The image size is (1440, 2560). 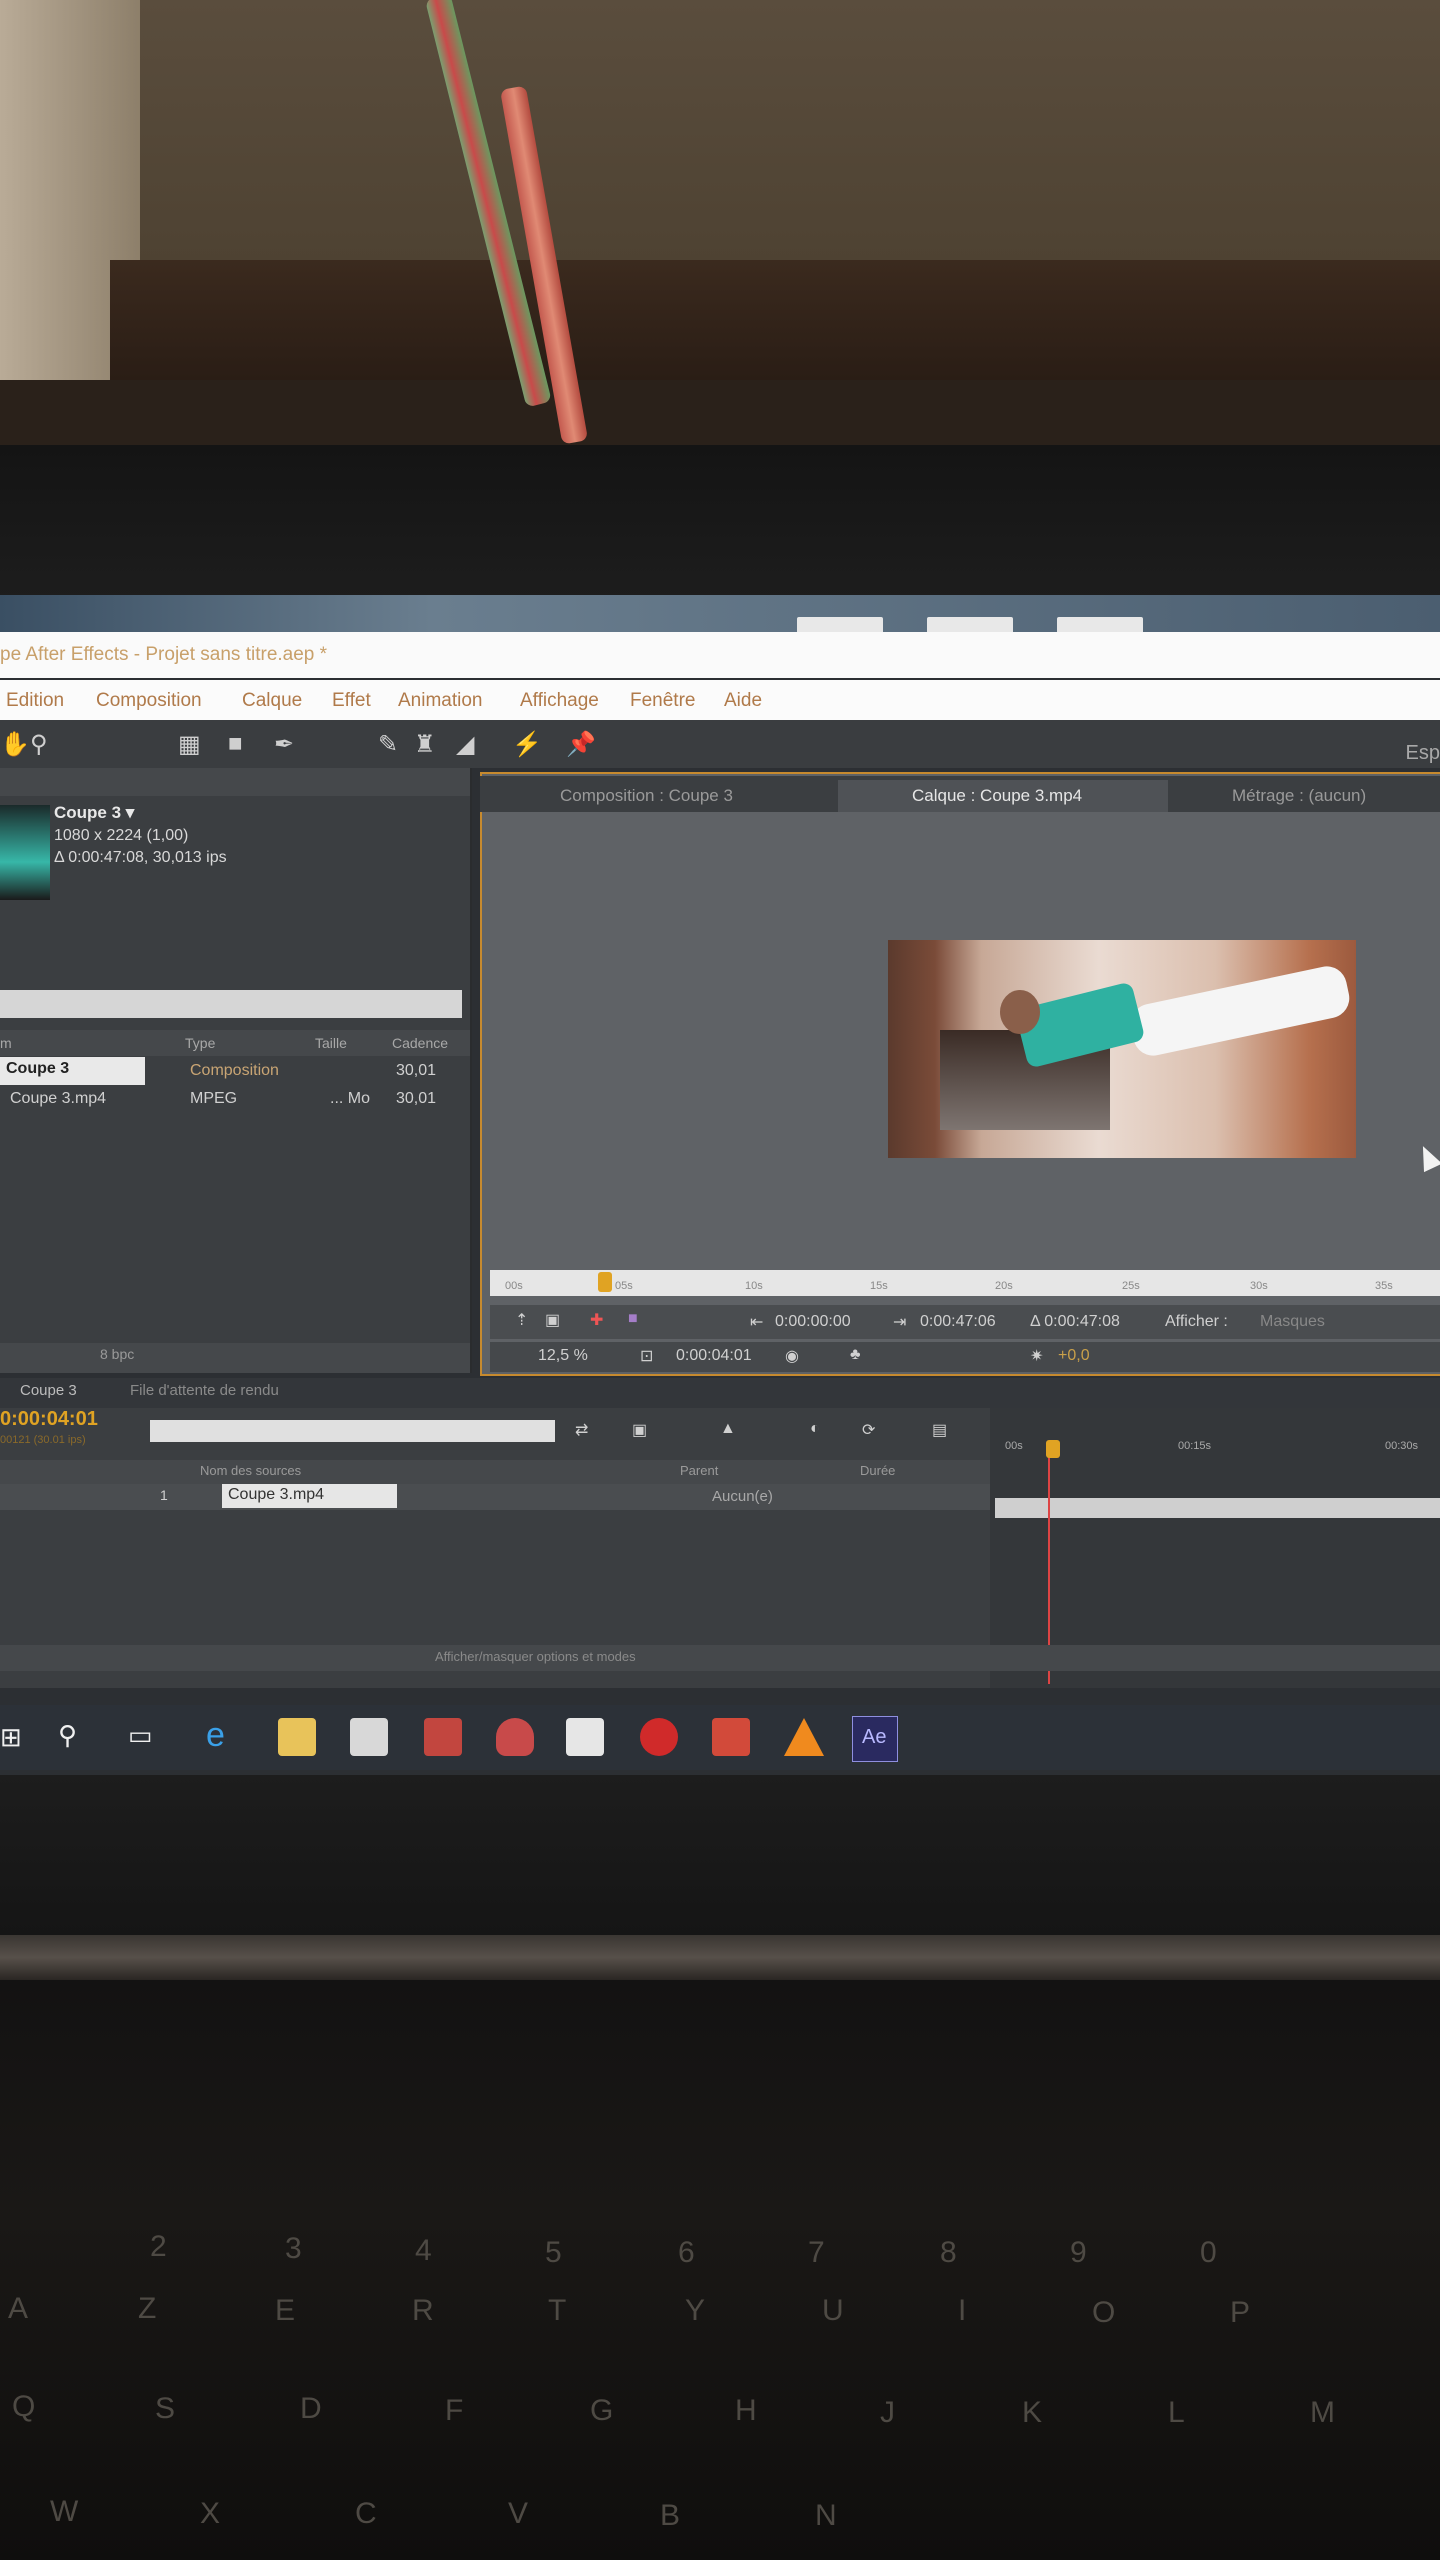 I want to click on key-j: J, so click(x=887, y=2413).